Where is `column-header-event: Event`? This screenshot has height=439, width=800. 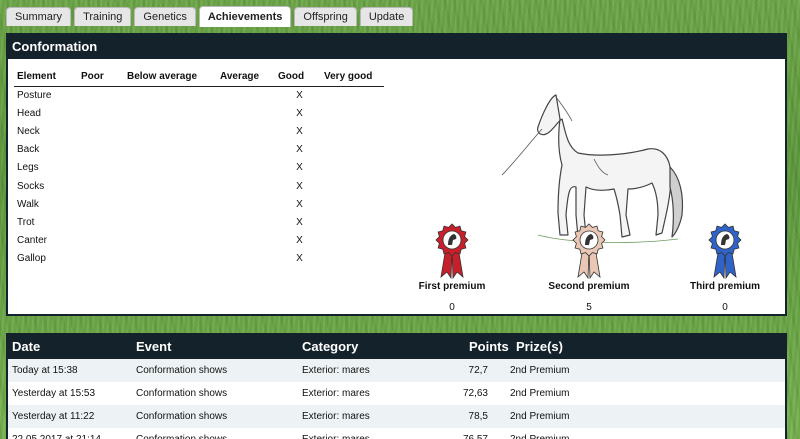 column-header-event: Event is located at coordinates (154, 346).